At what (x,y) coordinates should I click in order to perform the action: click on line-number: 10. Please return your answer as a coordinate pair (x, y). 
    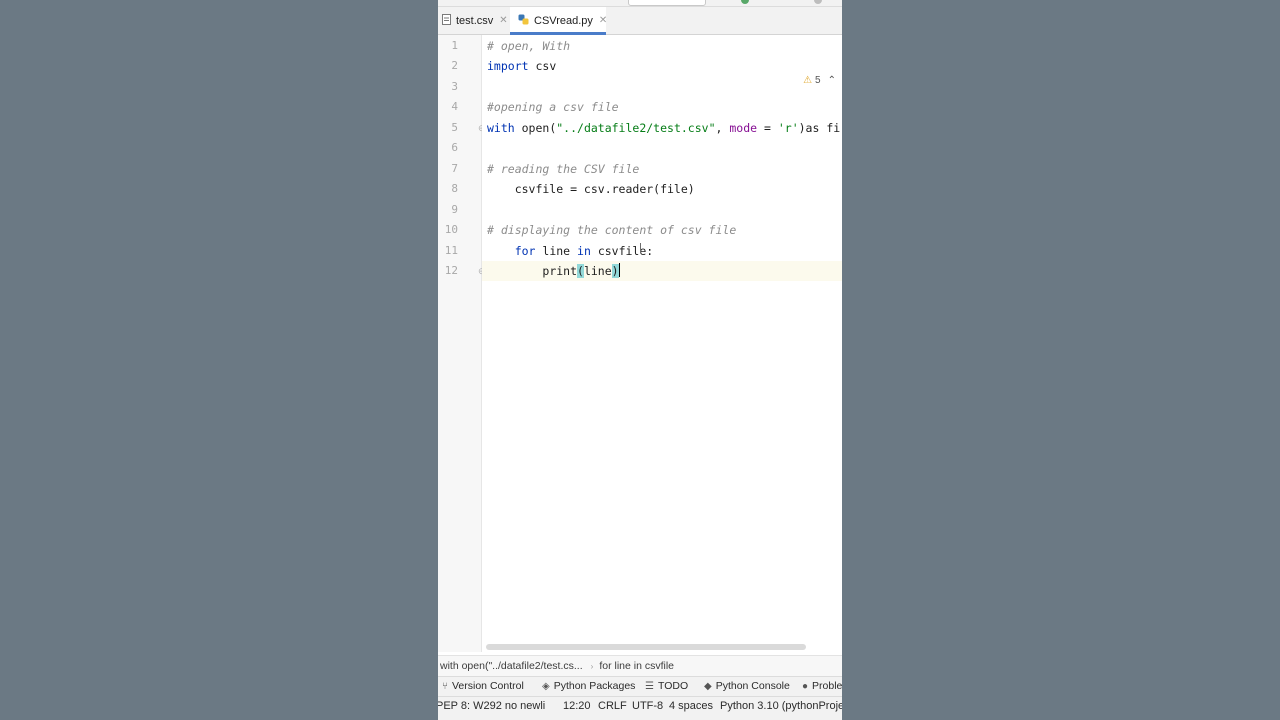
    Looking at the image, I should click on (451, 229).